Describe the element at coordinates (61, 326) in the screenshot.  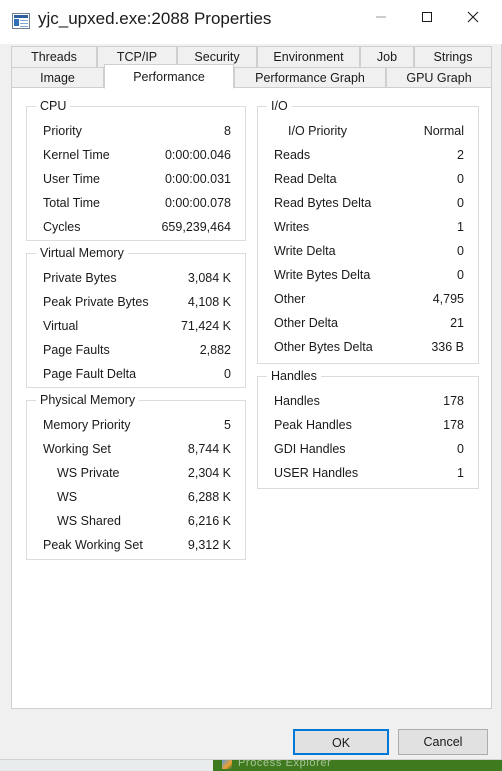
I see `metric-label: Virtual` at that location.